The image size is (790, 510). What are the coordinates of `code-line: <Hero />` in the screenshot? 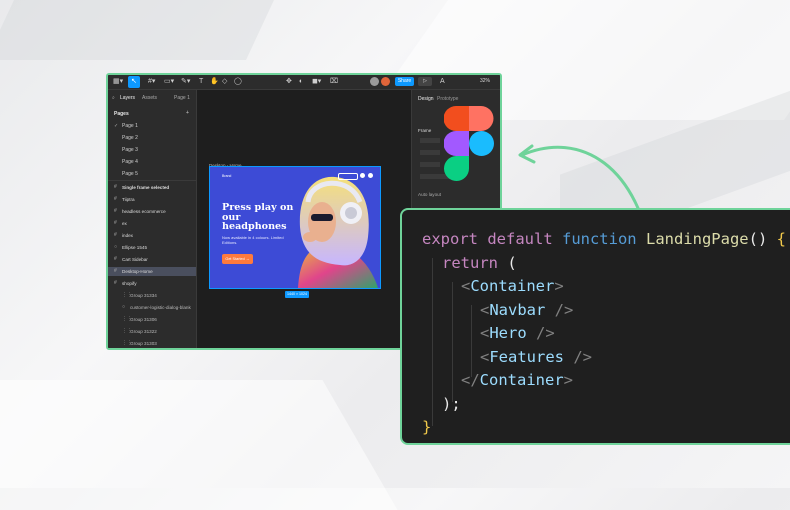 It's located at (517, 333).